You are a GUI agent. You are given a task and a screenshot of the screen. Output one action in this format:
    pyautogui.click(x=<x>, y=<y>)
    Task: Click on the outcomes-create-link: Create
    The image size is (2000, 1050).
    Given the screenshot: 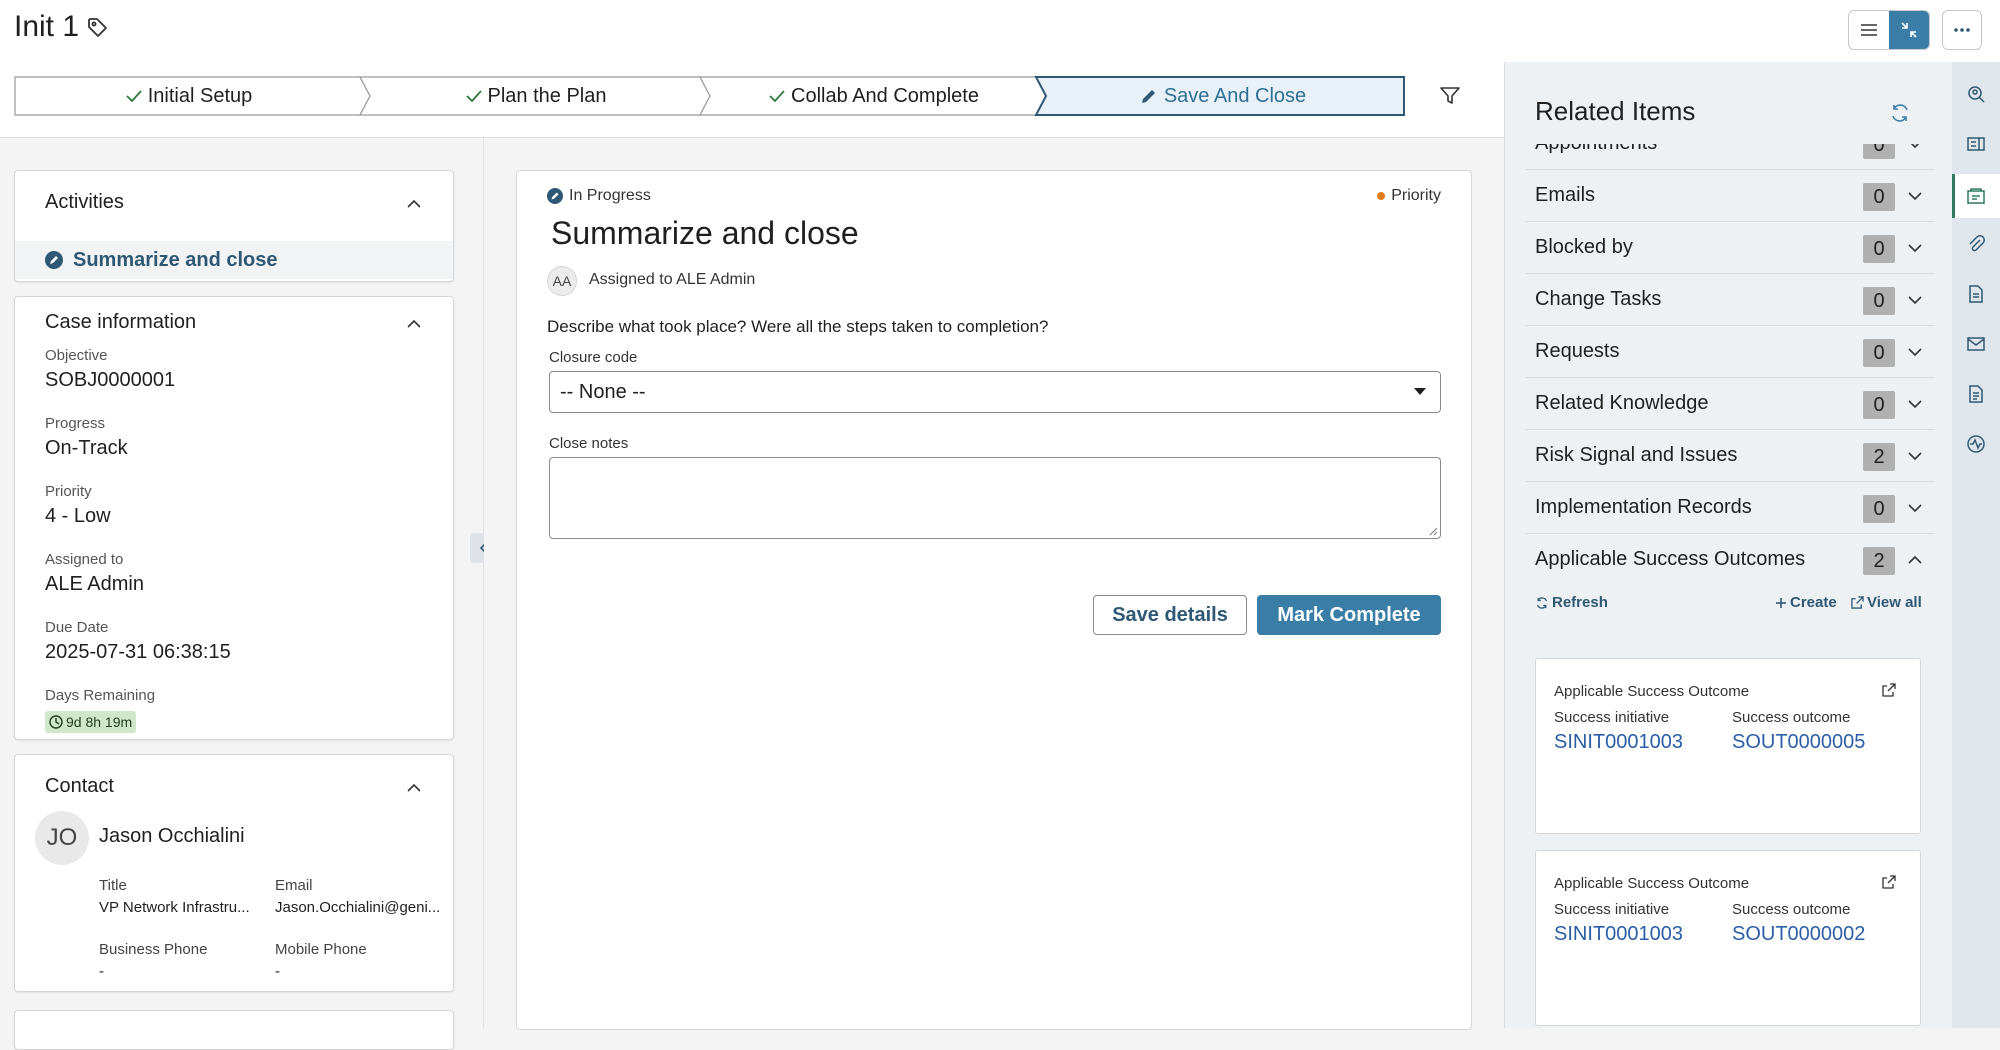 What is the action you would take?
    pyautogui.click(x=1806, y=602)
    